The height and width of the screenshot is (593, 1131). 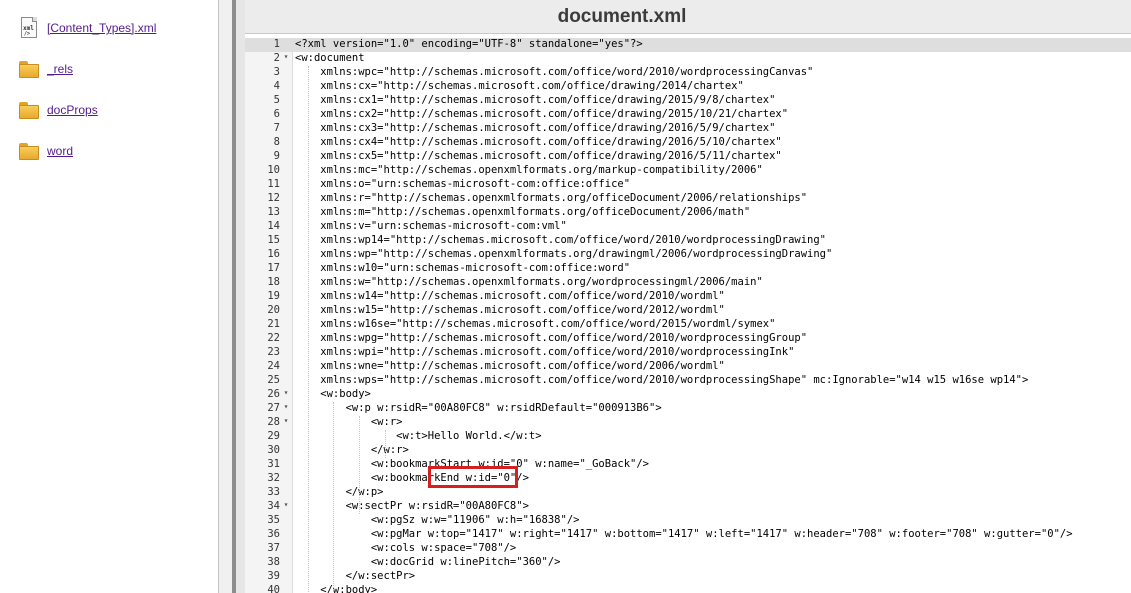 What do you see at coordinates (622, 16) in the screenshot?
I see `file-title: document.xml` at bounding box center [622, 16].